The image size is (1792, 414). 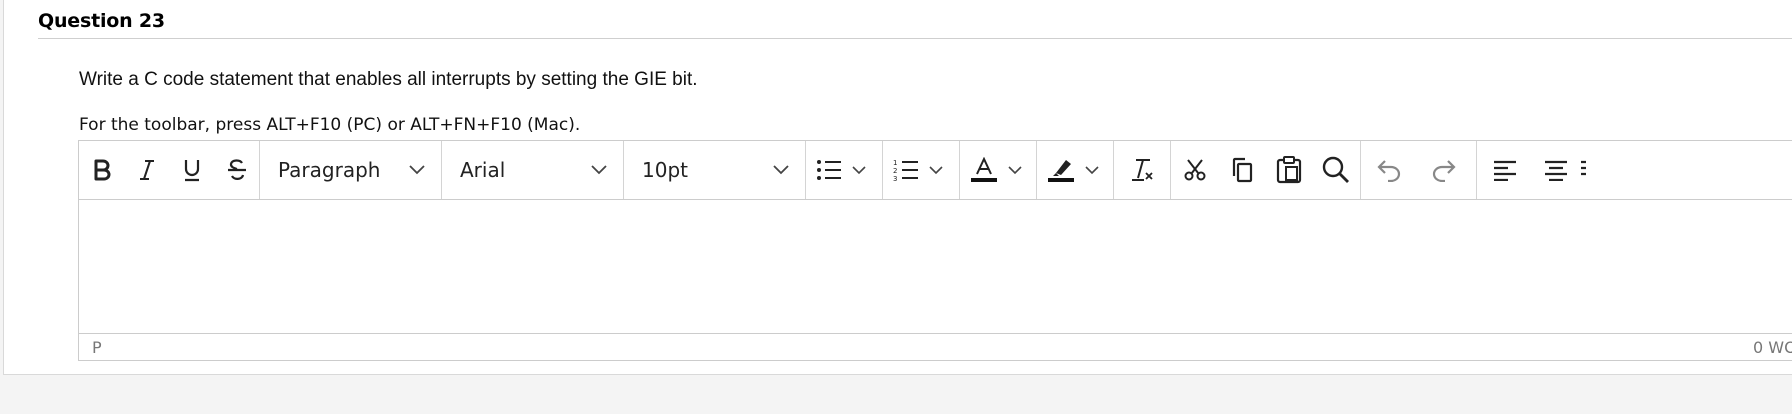 I want to click on copy-icon, so click(x=1242, y=170).